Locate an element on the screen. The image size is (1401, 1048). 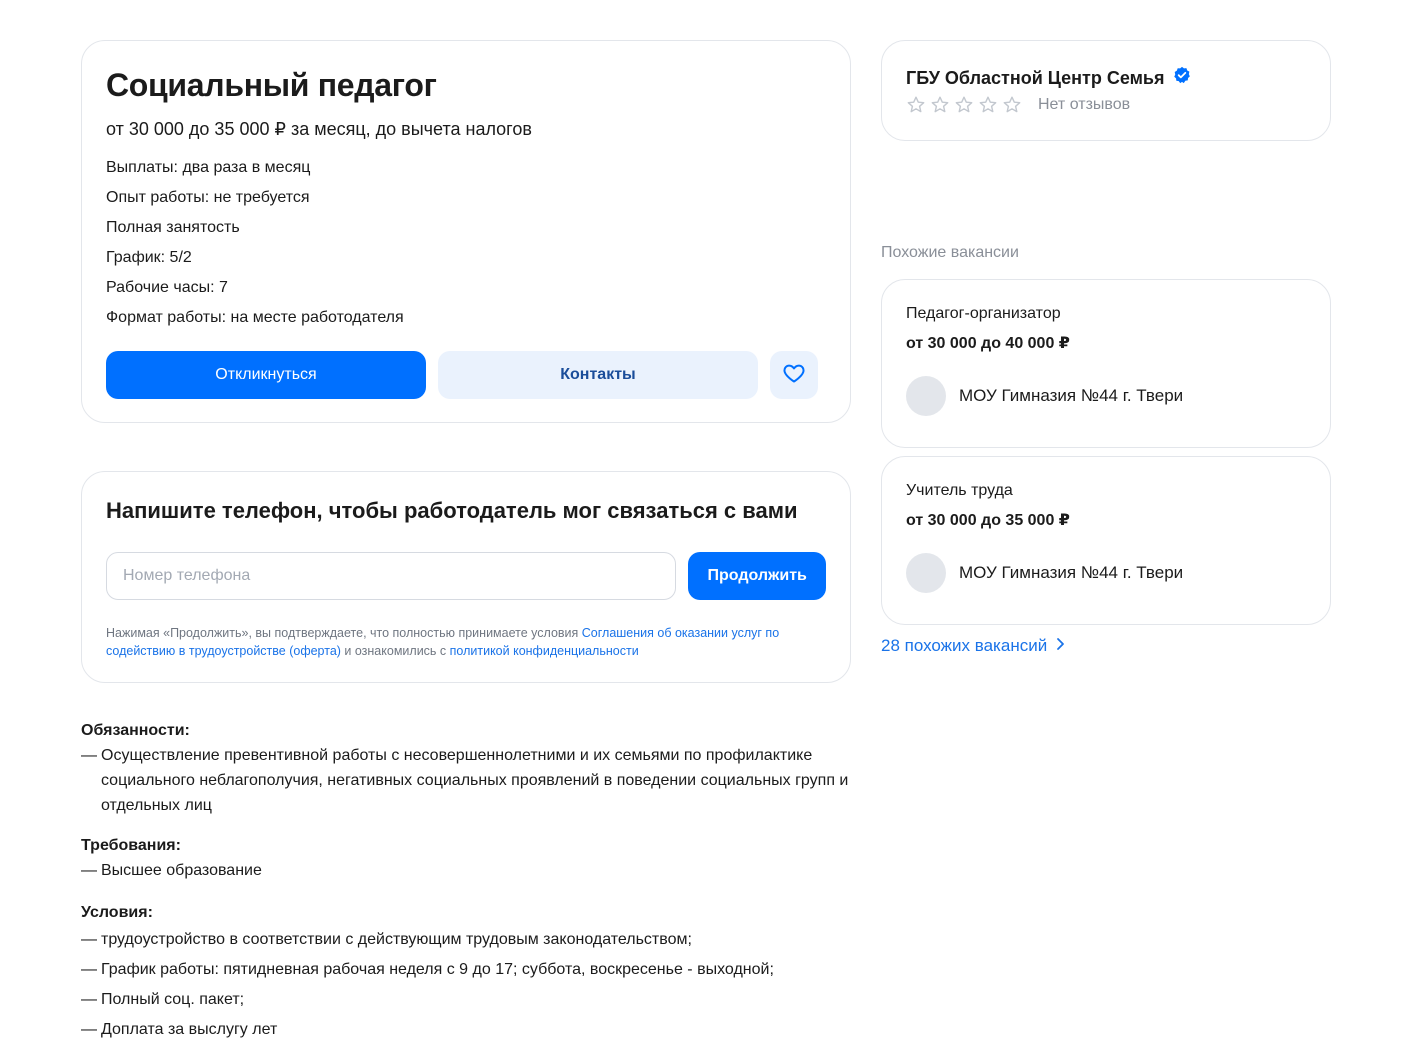
employer-name: ГБУ Областной Центр Семья is located at coordinates (1035, 78).